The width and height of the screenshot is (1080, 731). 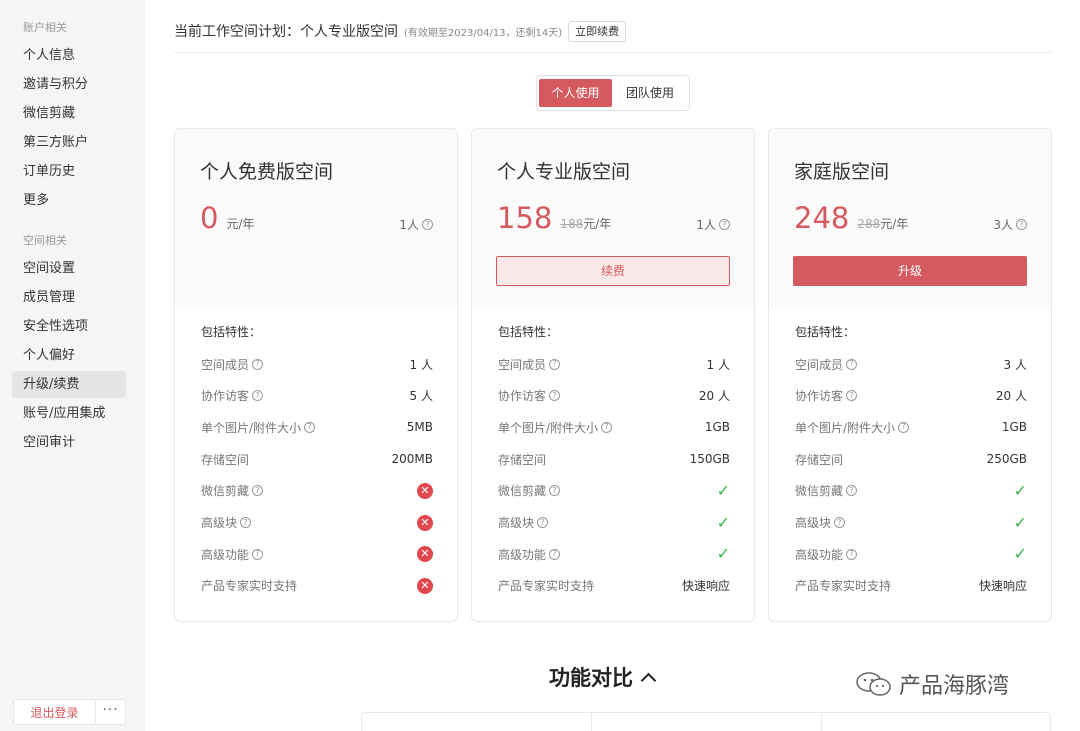 I want to click on price-row: 248 288 元/年, so click(x=851, y=218).